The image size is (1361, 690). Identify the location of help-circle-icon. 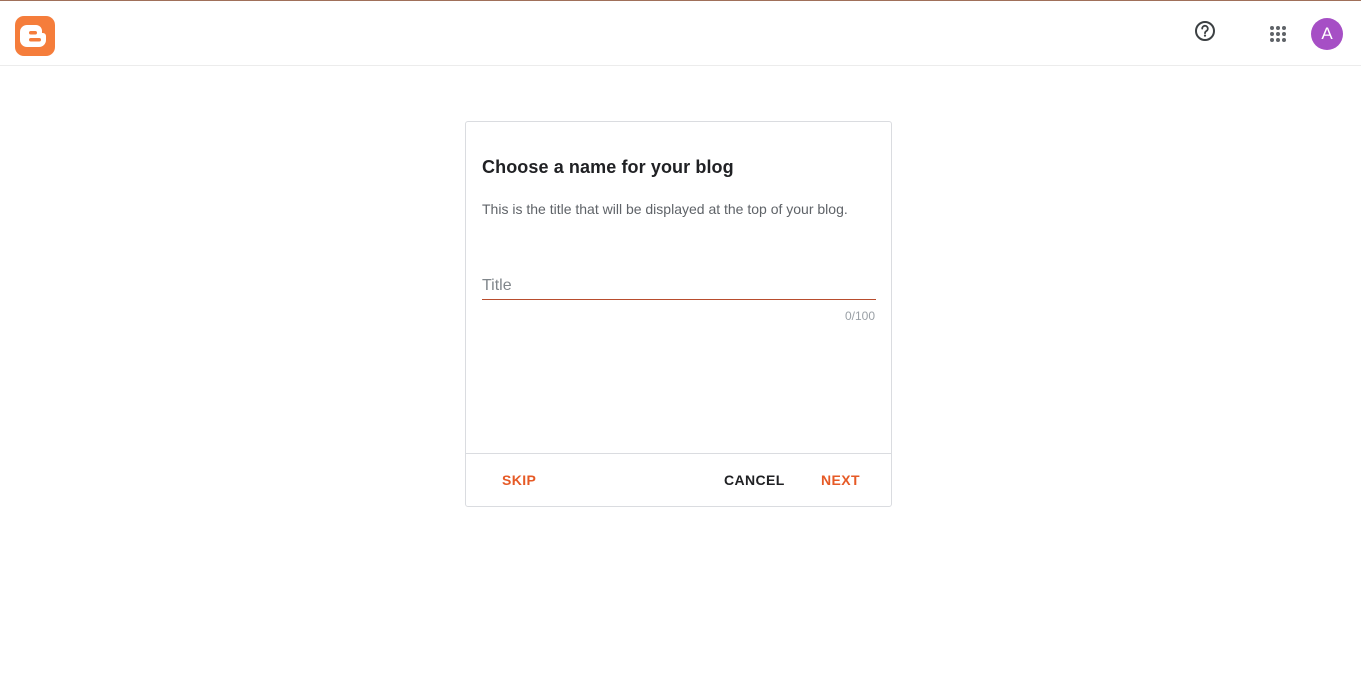
(1205, 31).